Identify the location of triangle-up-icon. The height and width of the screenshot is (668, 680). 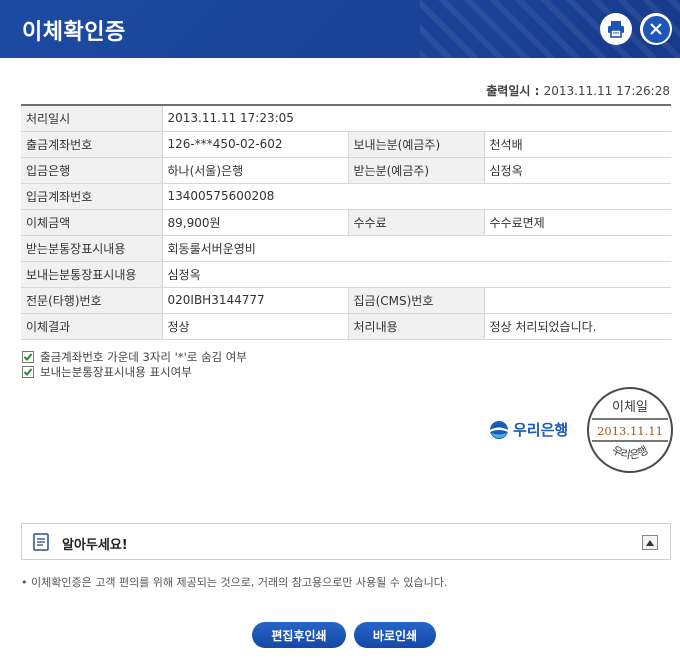
(650, 542).